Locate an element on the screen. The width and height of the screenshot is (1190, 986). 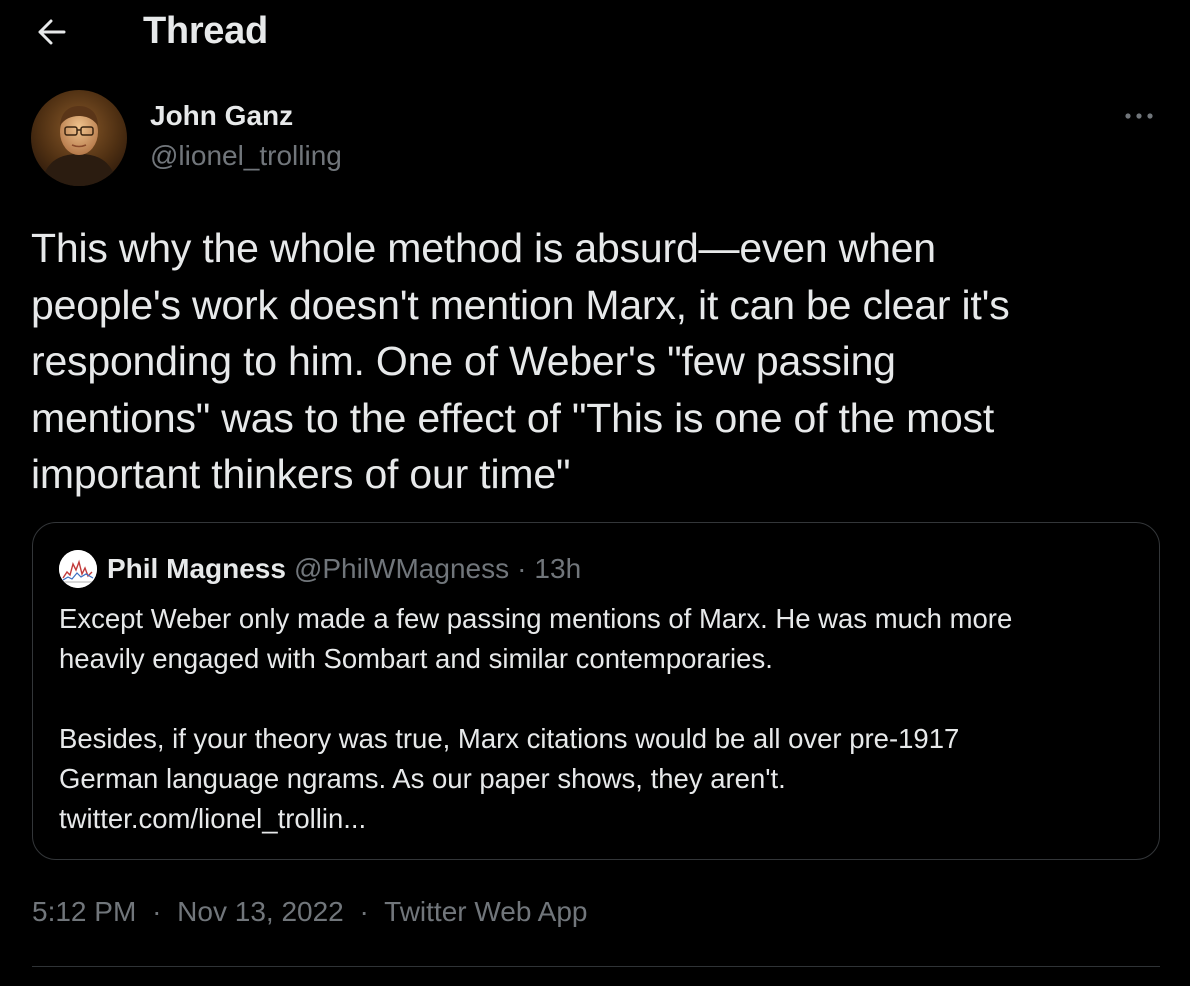
quoted-author-handle: @PhilWMagness is located at coordinates (401, 568).